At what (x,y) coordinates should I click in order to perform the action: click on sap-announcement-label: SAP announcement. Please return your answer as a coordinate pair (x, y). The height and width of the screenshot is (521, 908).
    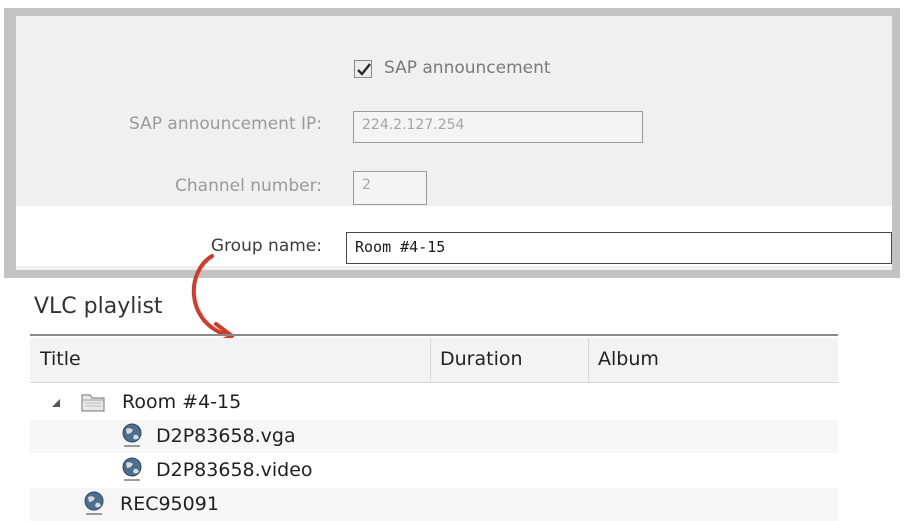
    Looking at the image, I should click on (467, 68).